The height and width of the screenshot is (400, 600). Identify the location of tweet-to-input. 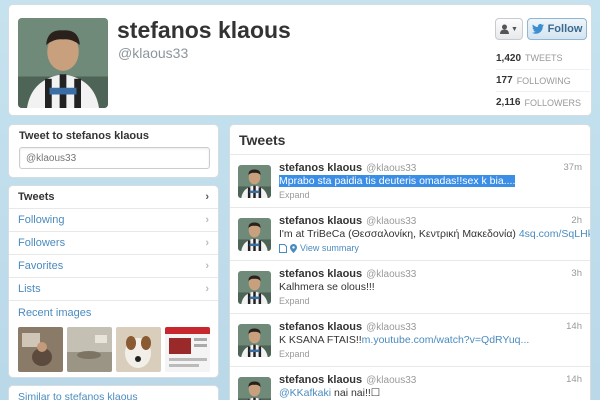
(114, 158).